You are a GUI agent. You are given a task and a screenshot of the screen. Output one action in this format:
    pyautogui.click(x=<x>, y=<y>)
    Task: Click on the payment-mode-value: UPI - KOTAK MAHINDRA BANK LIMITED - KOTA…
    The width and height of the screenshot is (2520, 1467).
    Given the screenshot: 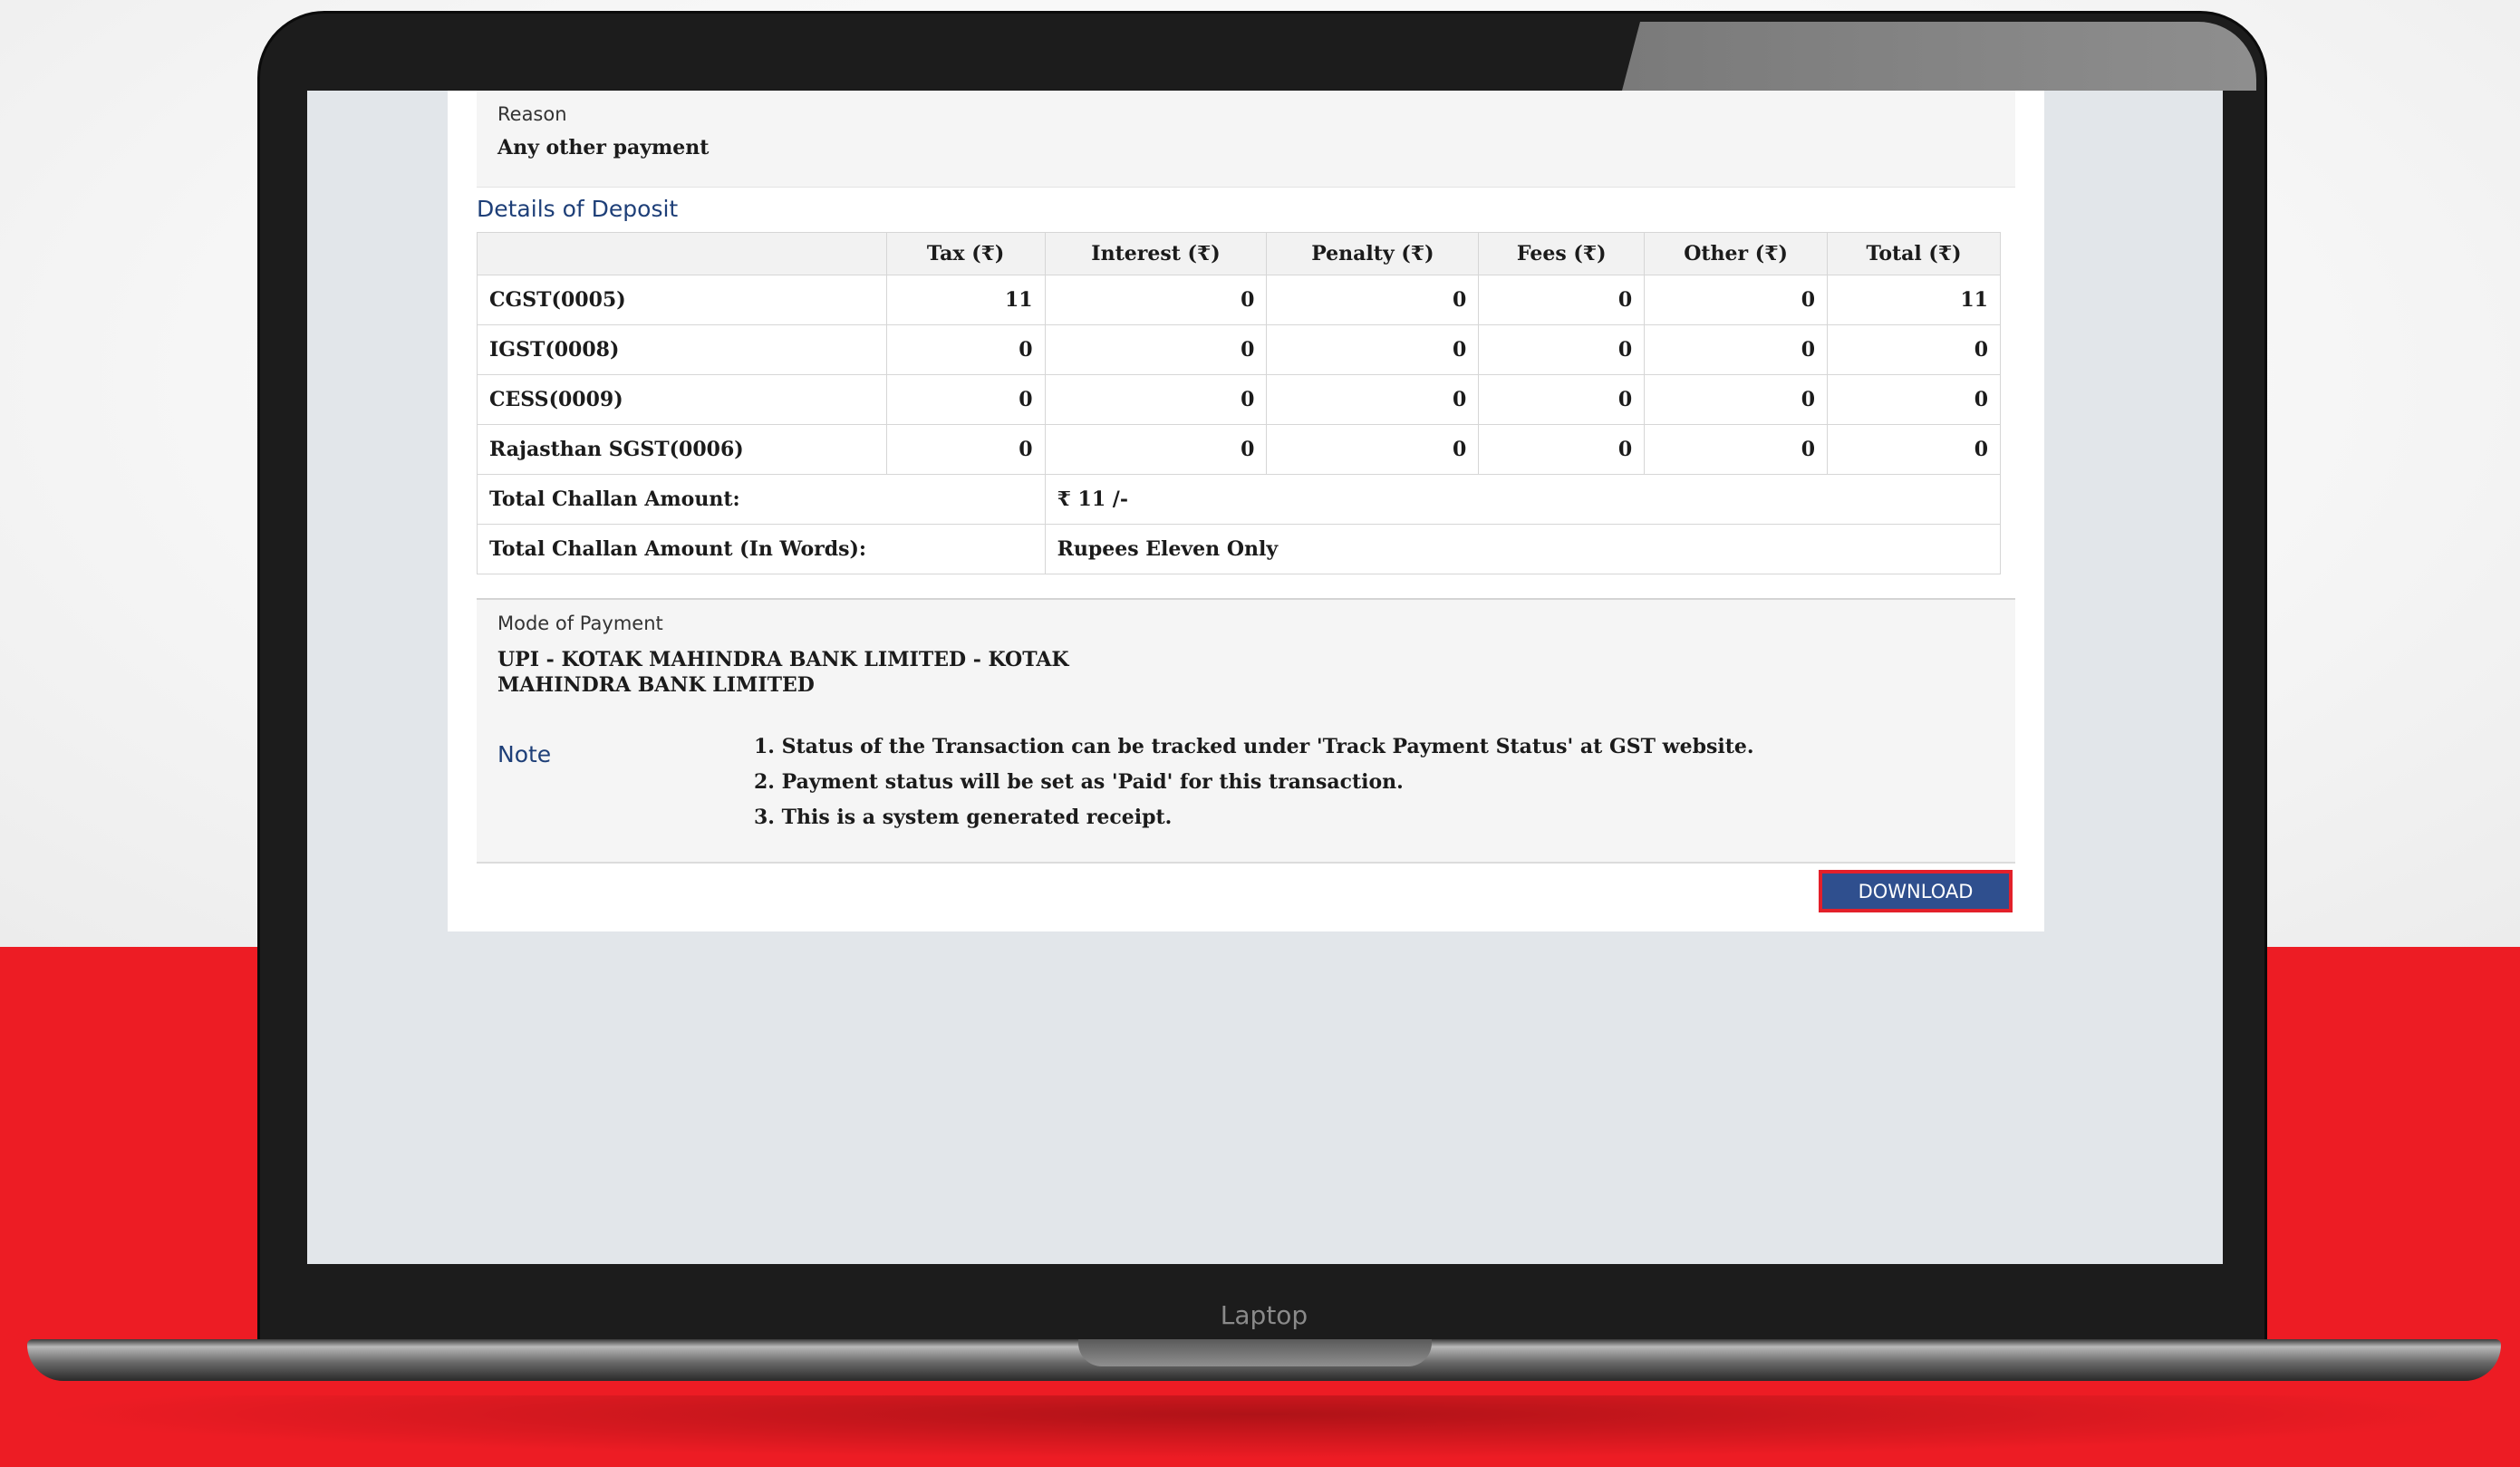 What is the action you would take?
    pyautogui.click(x=783, y=673)
    